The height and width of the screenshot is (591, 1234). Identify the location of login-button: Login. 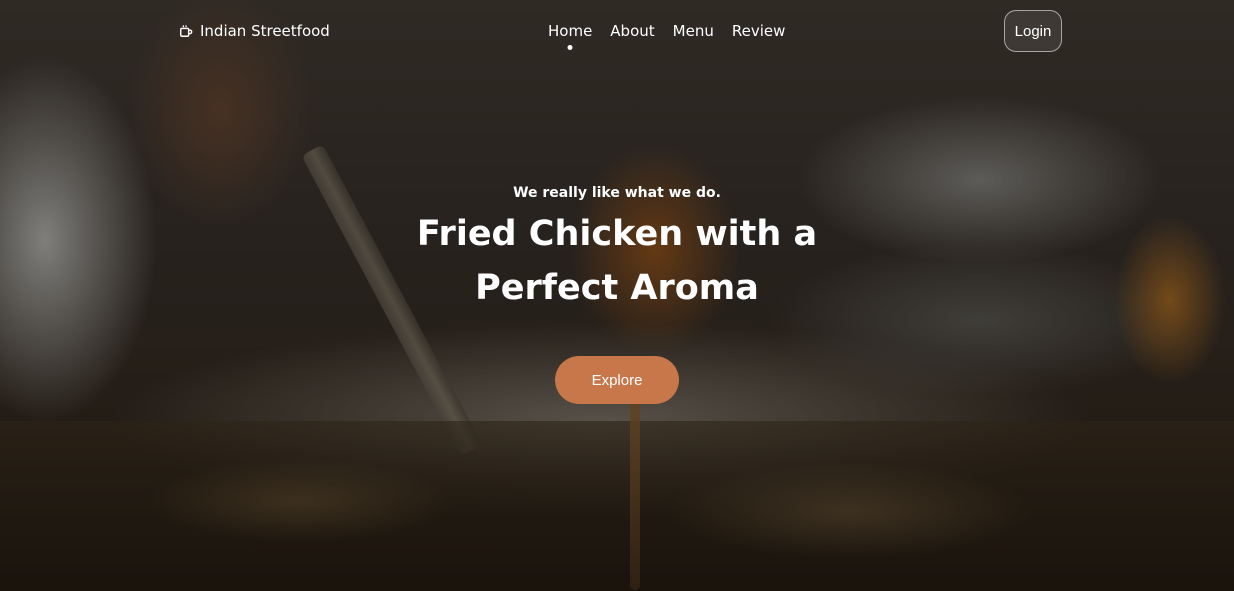
(1033, 31).